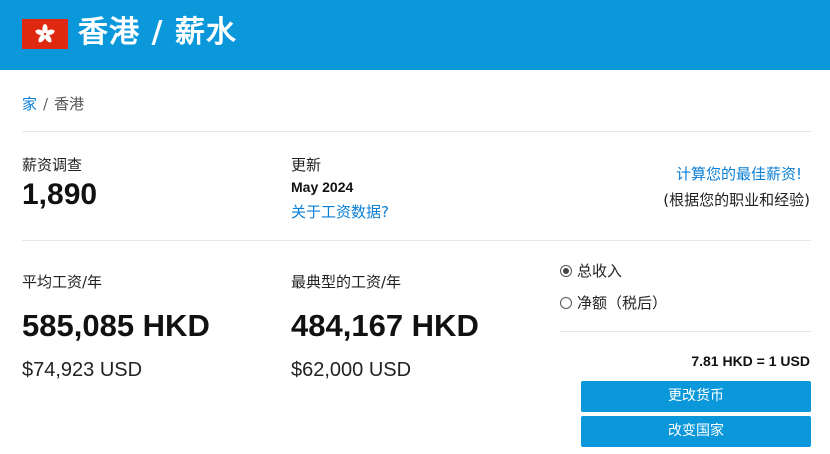 The width and height of the screenshot is (830, 454). Describe the element at coordinates (340, 212) in the screenshot. I see `about-salary-data-link: 关于工资数据?` at that location.